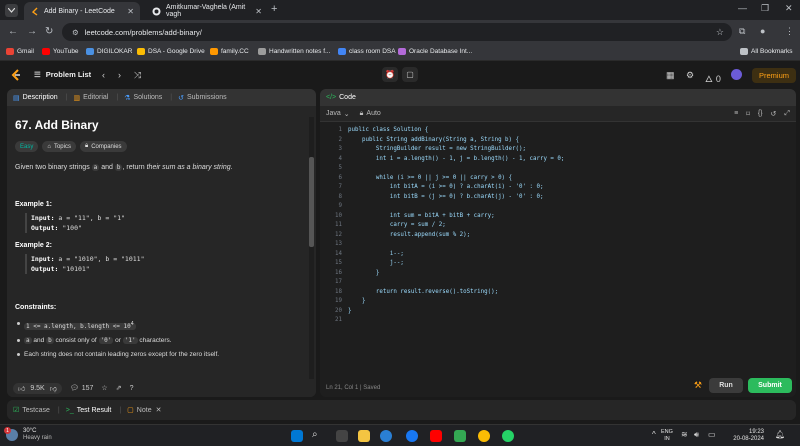 This screenshot has width=800, height=446. What do you see at coordinates (75, 32) in the screenshot?
I see `site-info-icon: ⚙` at bounding box center [75, 32].